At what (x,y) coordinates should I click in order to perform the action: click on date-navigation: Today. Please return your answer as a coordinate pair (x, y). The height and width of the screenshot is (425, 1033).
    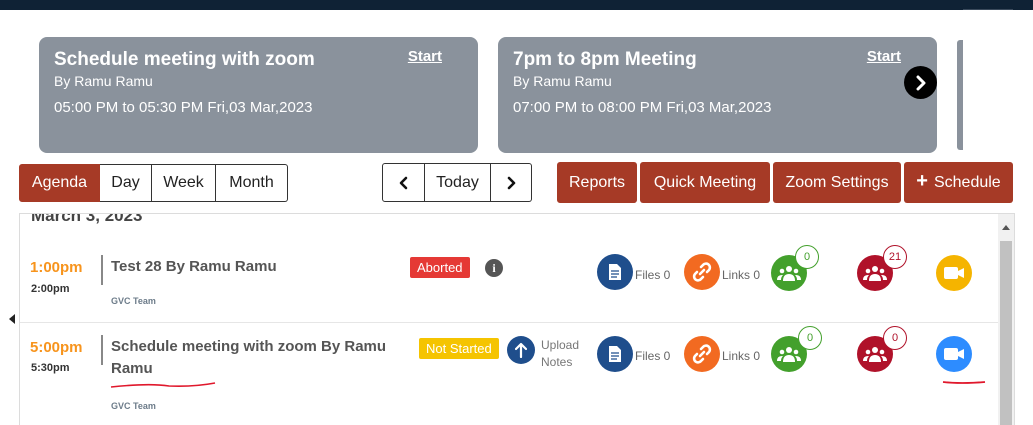
    Looking at the image, I should click on (457, 182).